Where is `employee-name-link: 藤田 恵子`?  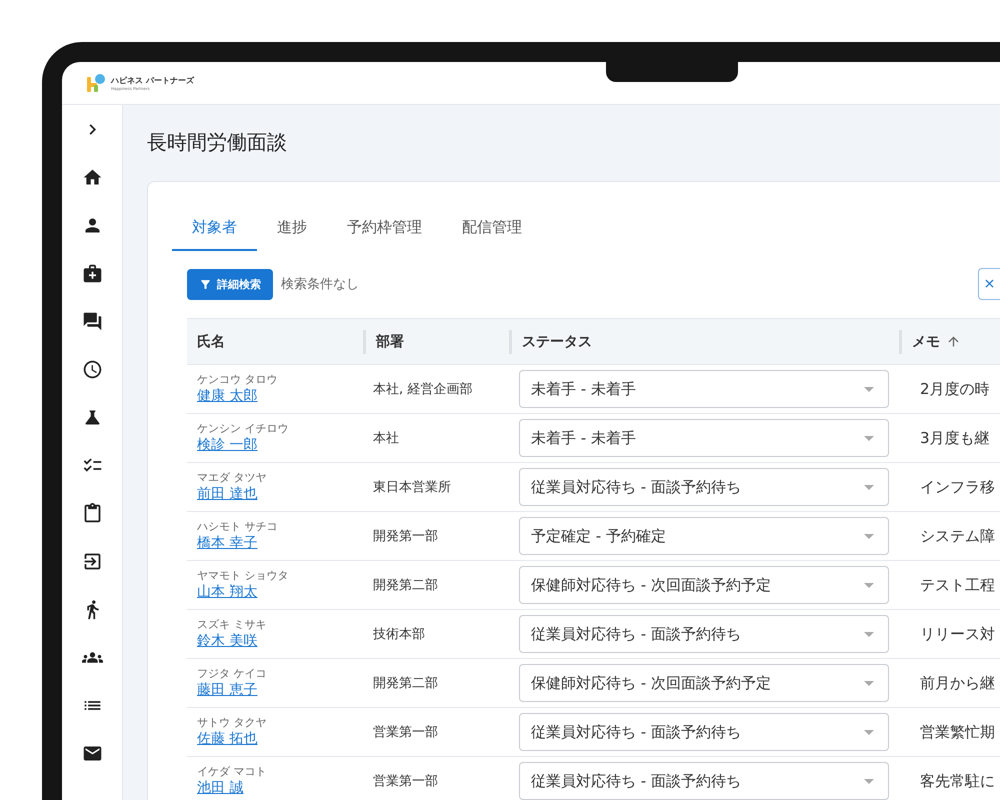 employee-name-link: 藤田 恵子 is located at coordinates (227, 690).